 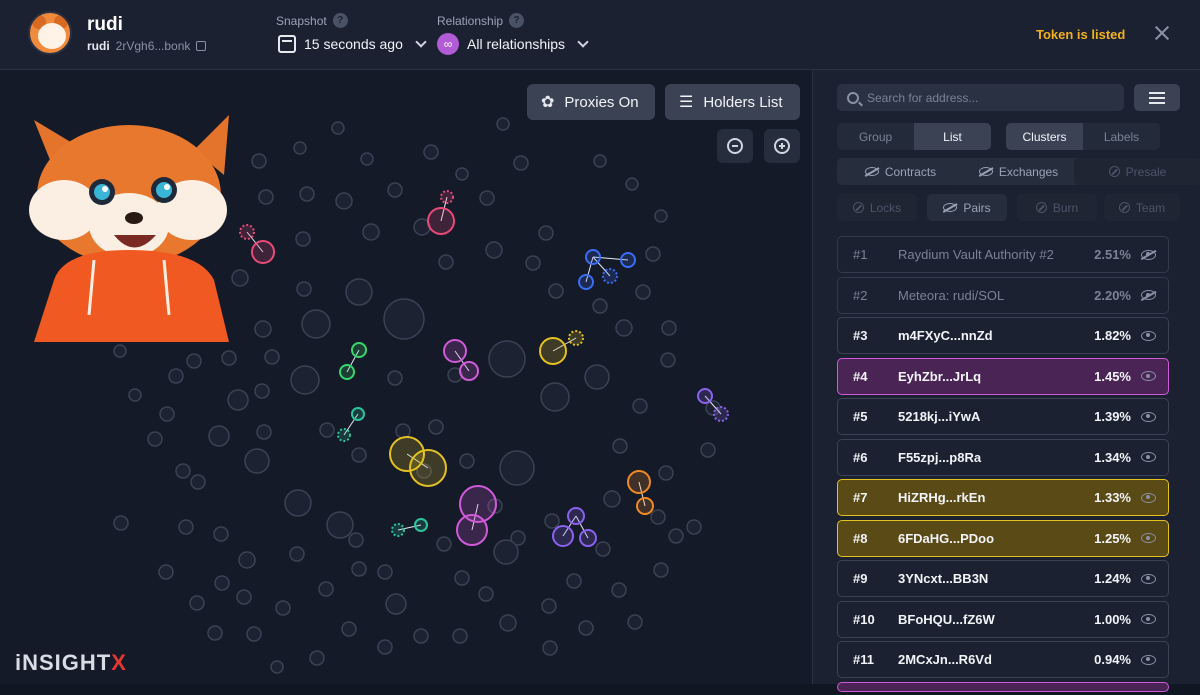 I want to click on tab-clusters: Clusters, so click(x=1044, y=136).